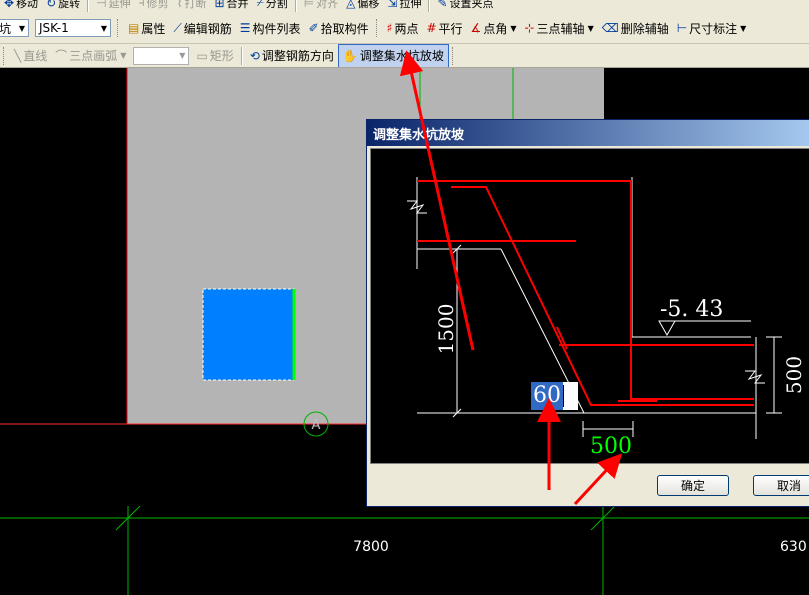 The image size is (809, 595). Describe the element at coordinates (30, 56) in the screenshot. I see `line-button: ╲ 直线` at that location.